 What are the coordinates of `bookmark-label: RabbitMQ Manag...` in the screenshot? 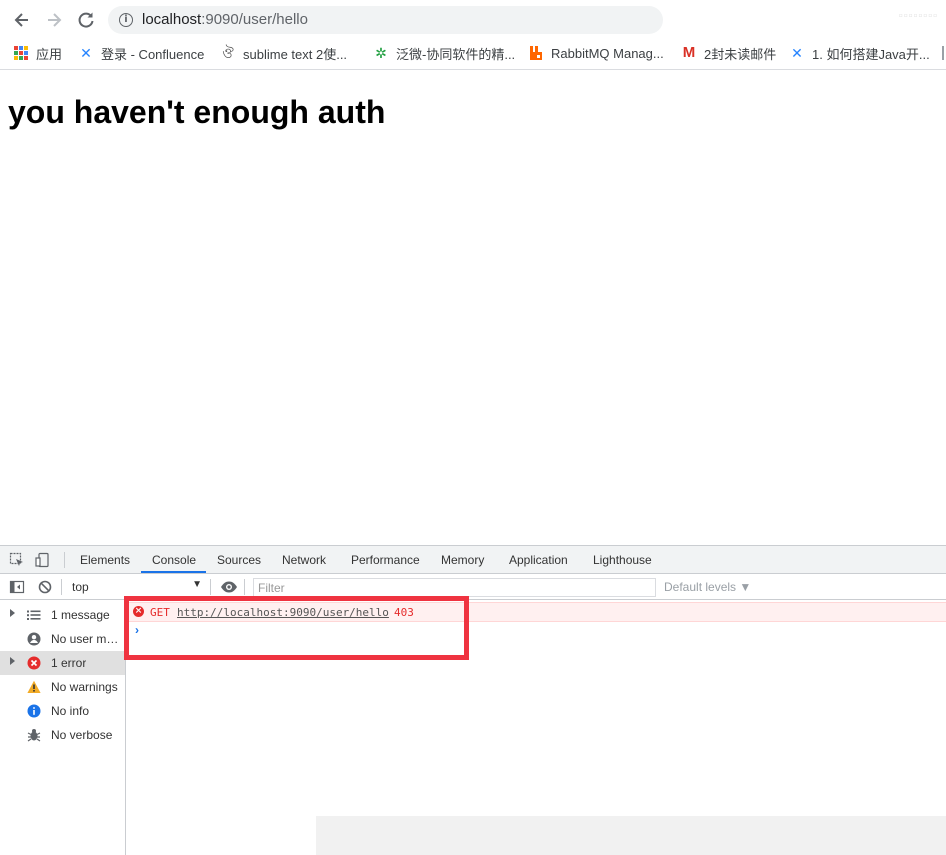 It's located at (607, 53).